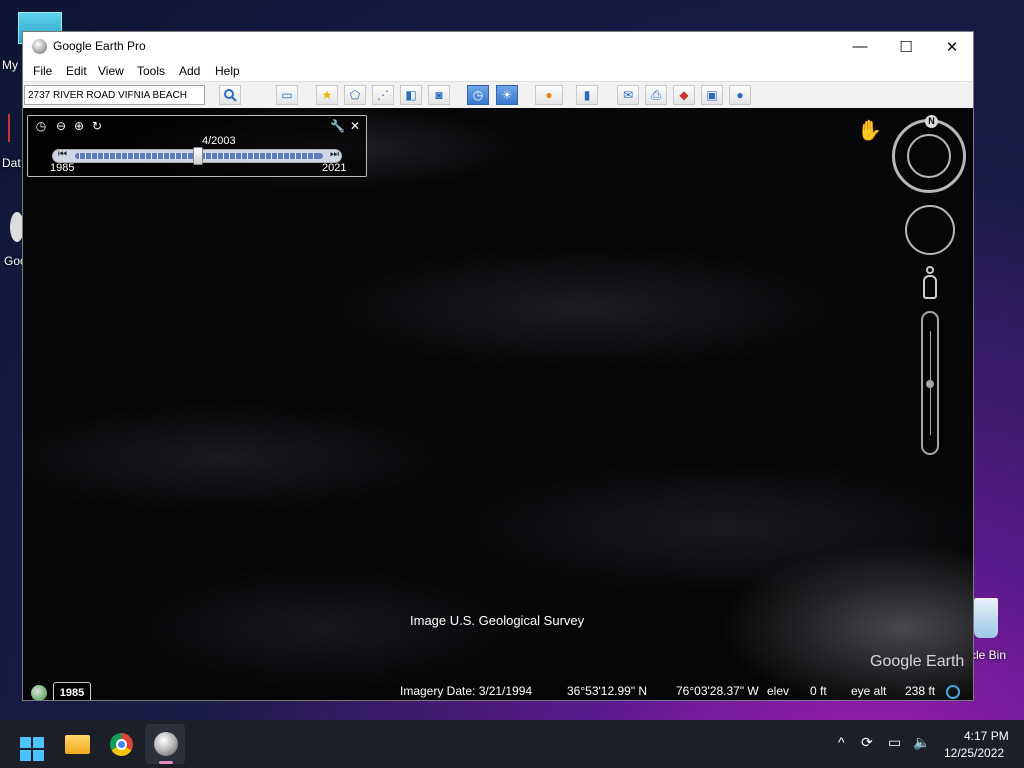 Image resolution: width=1024 pixels, height=768 pixels. I want to click on north-indicator: N, so click(931, 121).